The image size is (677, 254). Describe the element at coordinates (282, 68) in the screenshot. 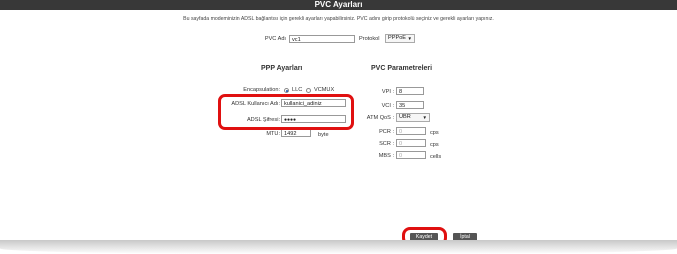

I see `ppp-settings-heading: PPP Ayarları` at that location.